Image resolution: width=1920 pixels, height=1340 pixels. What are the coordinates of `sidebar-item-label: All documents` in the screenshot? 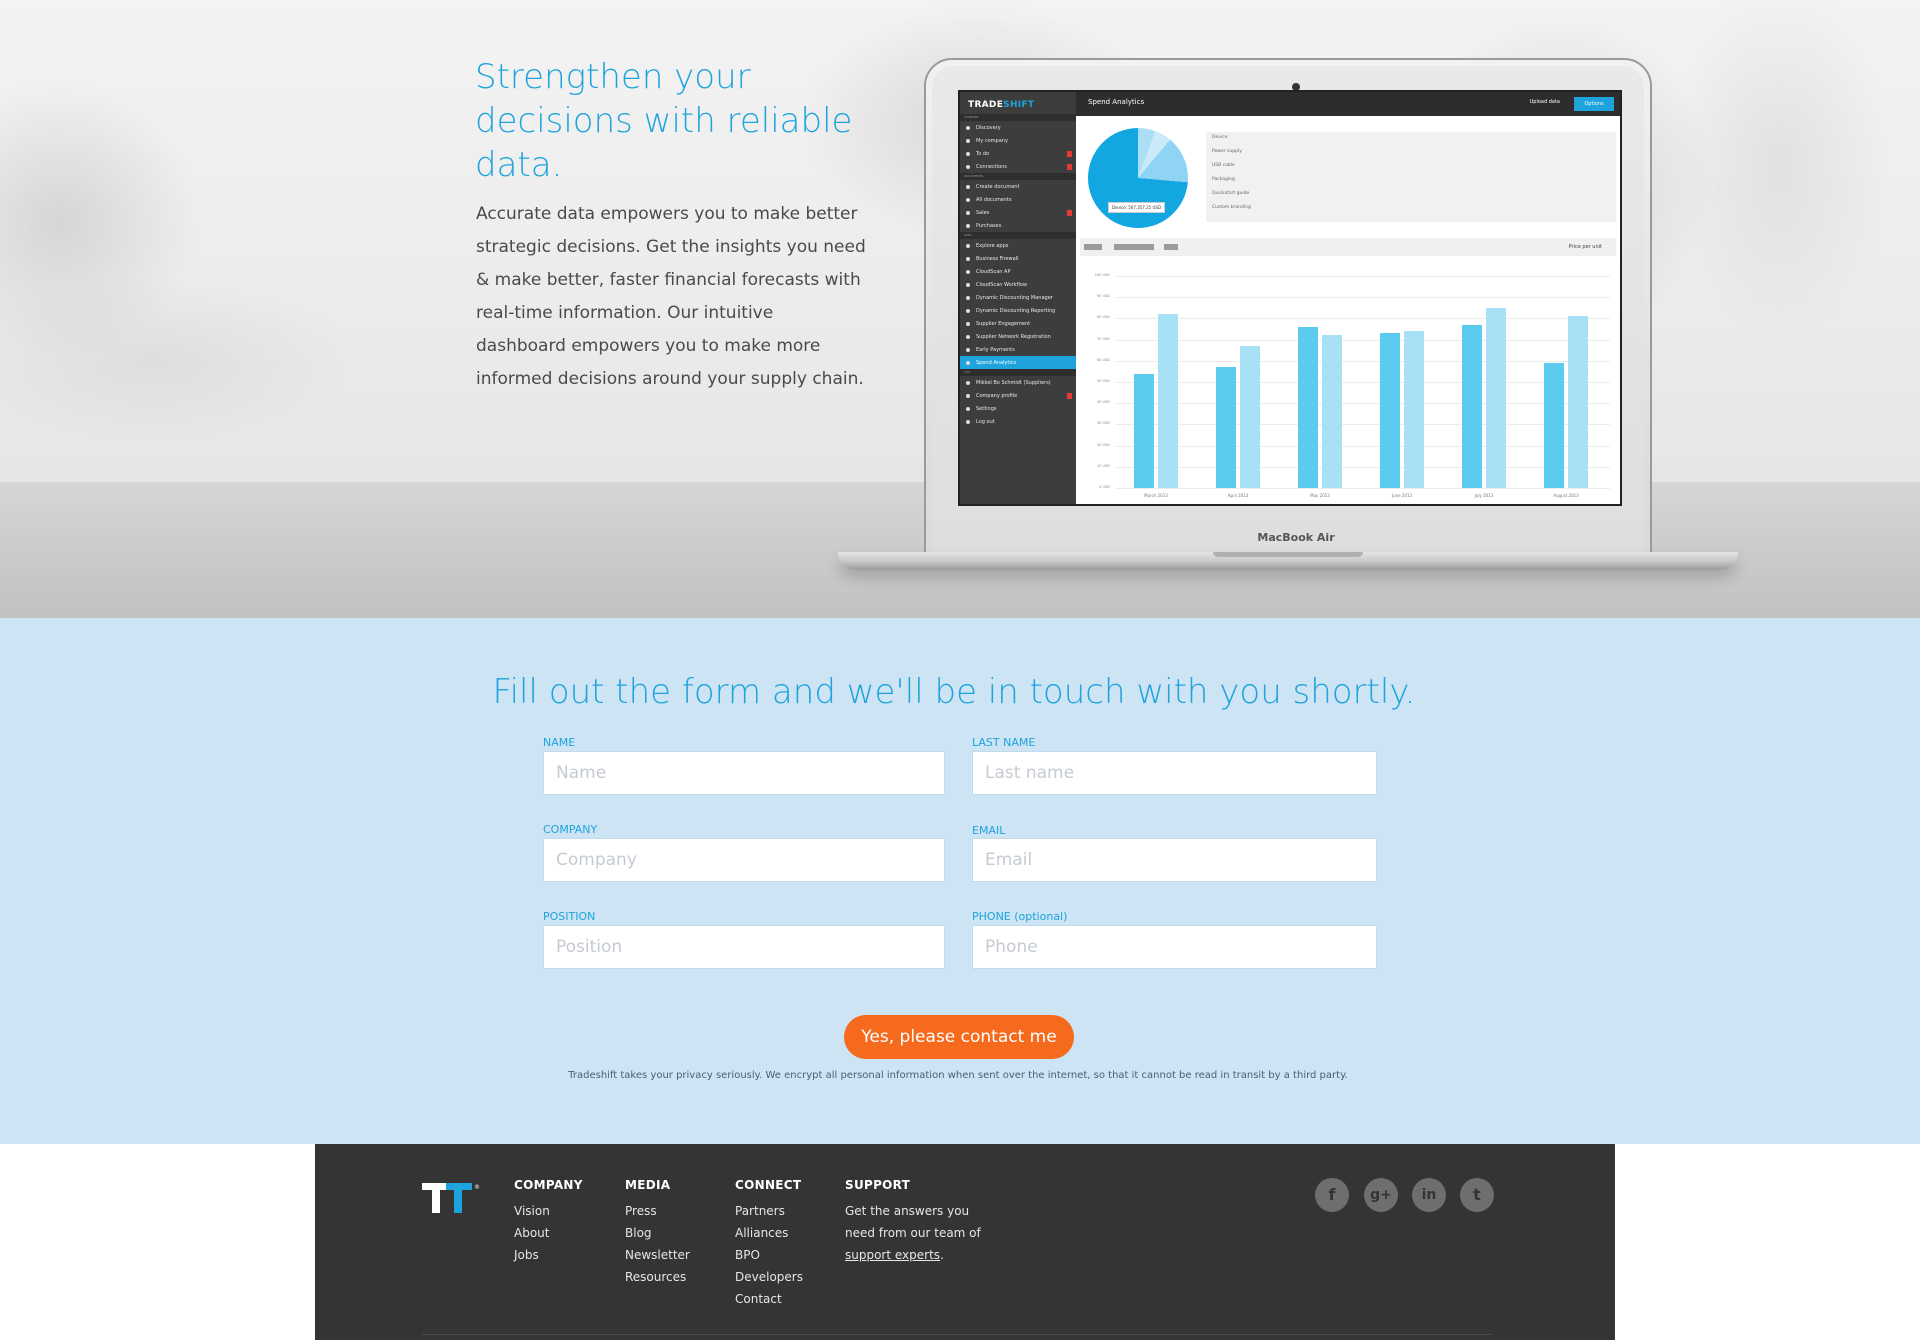 It's located at (994, 200).